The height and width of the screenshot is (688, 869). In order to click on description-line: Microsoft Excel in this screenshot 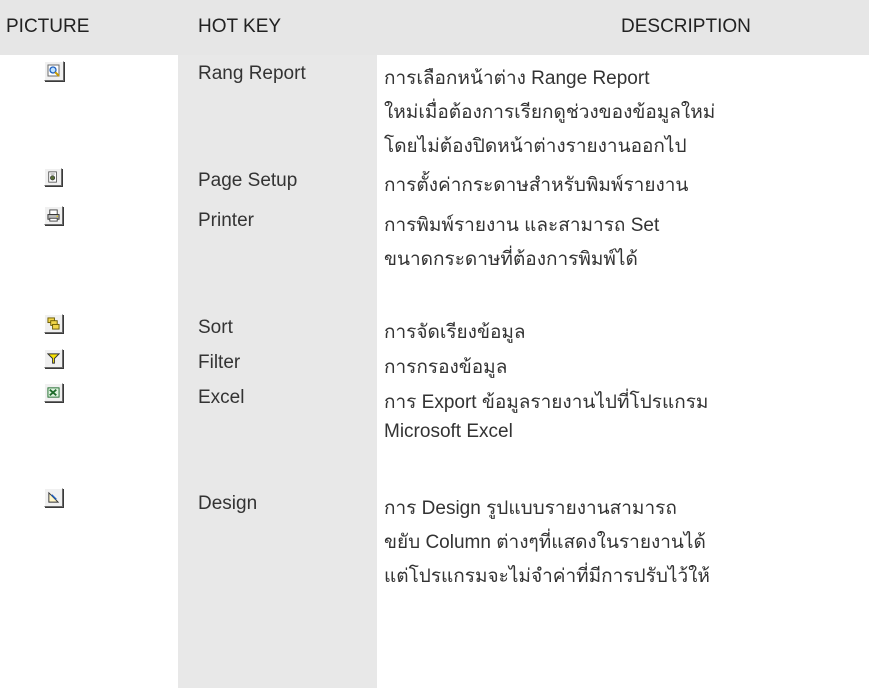, I will do `click(448, 431)`.